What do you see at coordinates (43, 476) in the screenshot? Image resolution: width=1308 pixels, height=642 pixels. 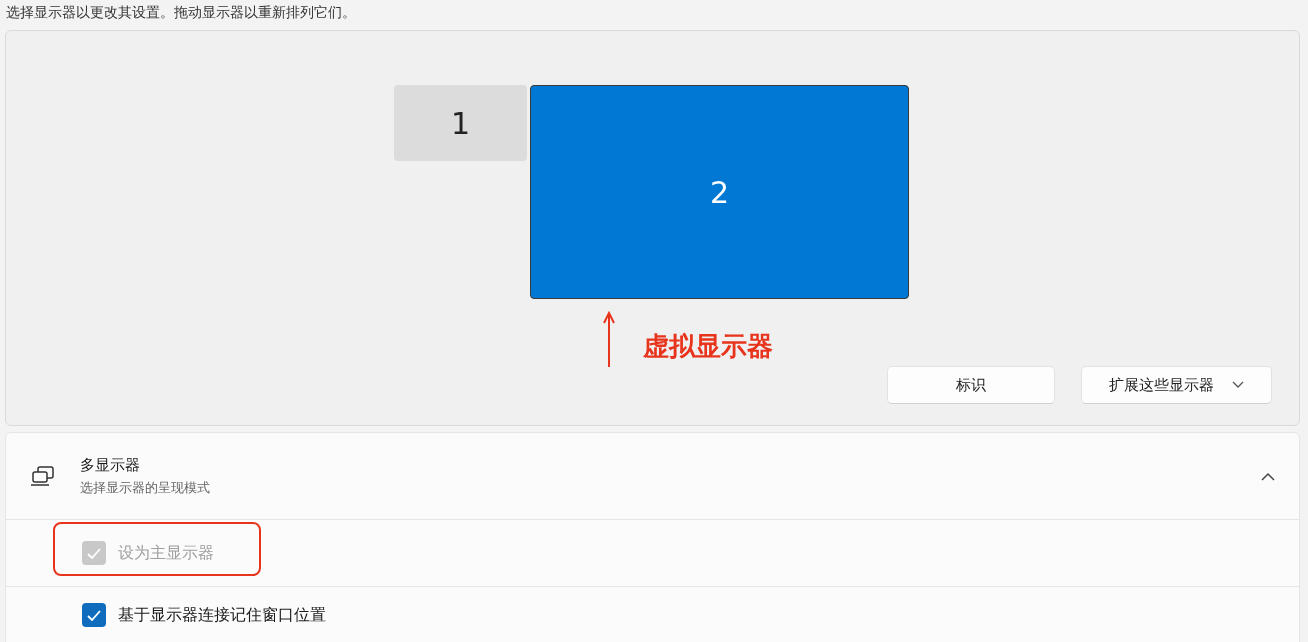 I see `monitors-icon` at bounding box center [43, 476].